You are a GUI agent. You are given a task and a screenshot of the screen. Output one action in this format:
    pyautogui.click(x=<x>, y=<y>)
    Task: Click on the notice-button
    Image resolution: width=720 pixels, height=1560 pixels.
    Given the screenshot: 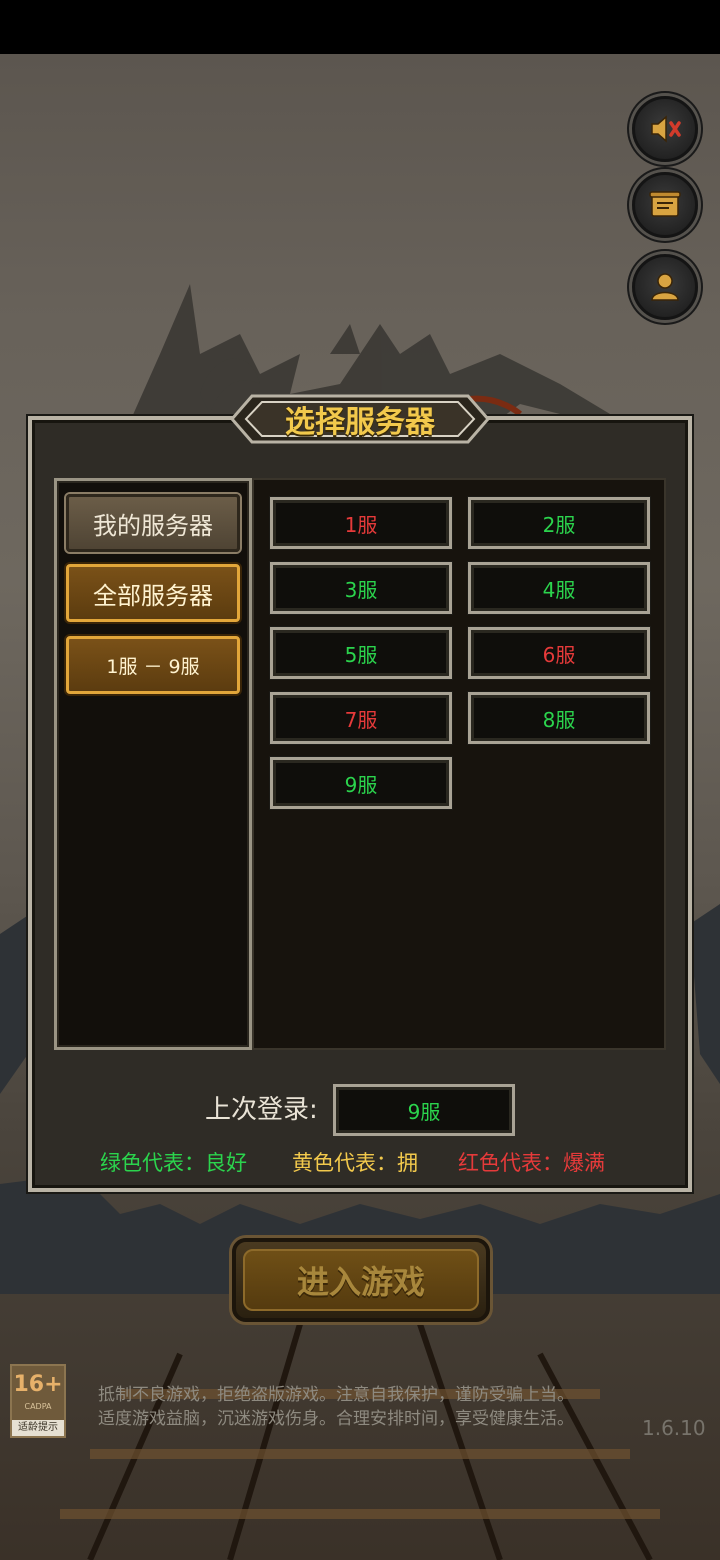 What is the action you would take?
    pyautogui.click(x=665, y=205)
    